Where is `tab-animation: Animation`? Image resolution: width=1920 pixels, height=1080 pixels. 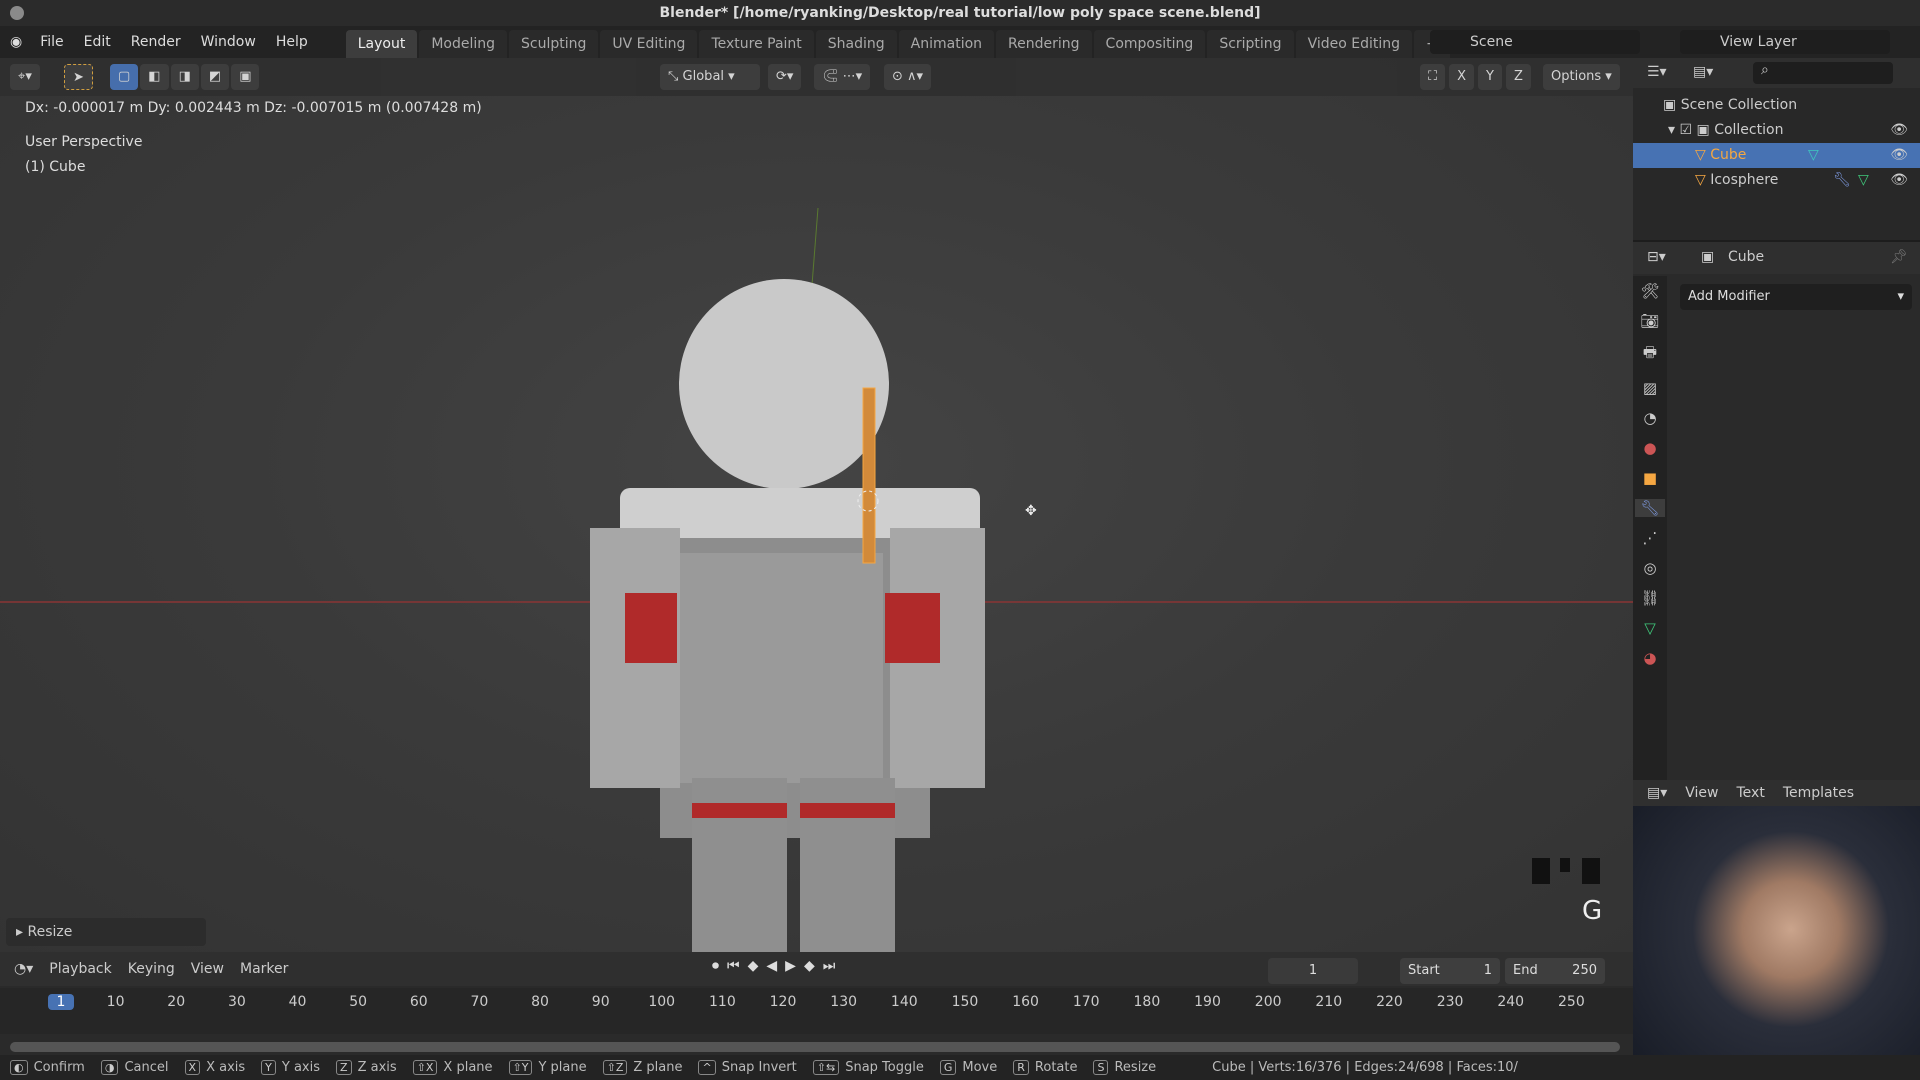
tab-animation: Animation is located at coordinates (946, 44).